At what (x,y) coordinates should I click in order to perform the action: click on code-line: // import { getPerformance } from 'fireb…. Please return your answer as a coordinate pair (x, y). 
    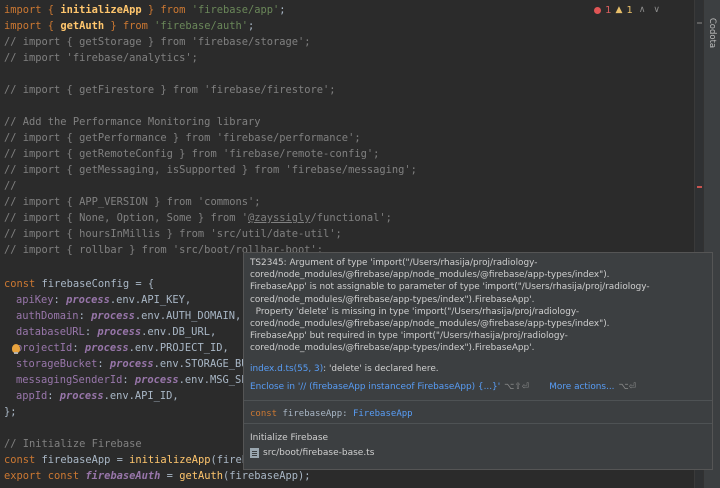
    Looking at the image, I should click on (182, 138).